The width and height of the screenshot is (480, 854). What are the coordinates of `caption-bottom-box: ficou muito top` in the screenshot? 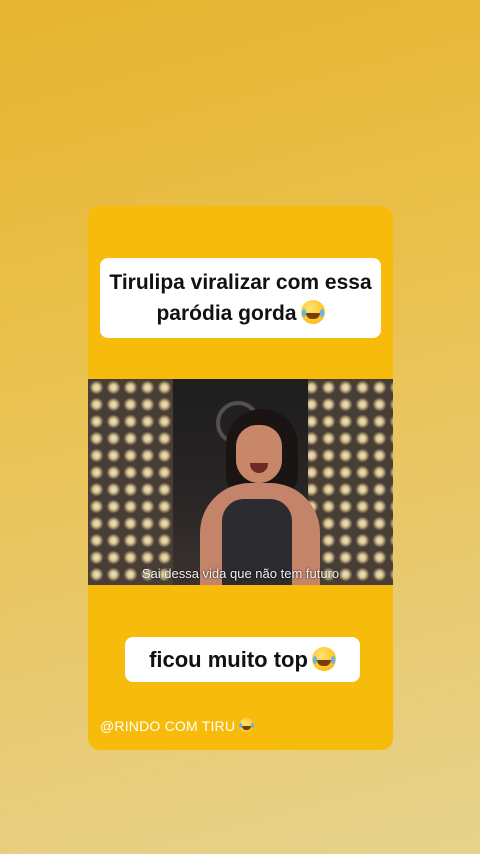 It's located at (242, 659).